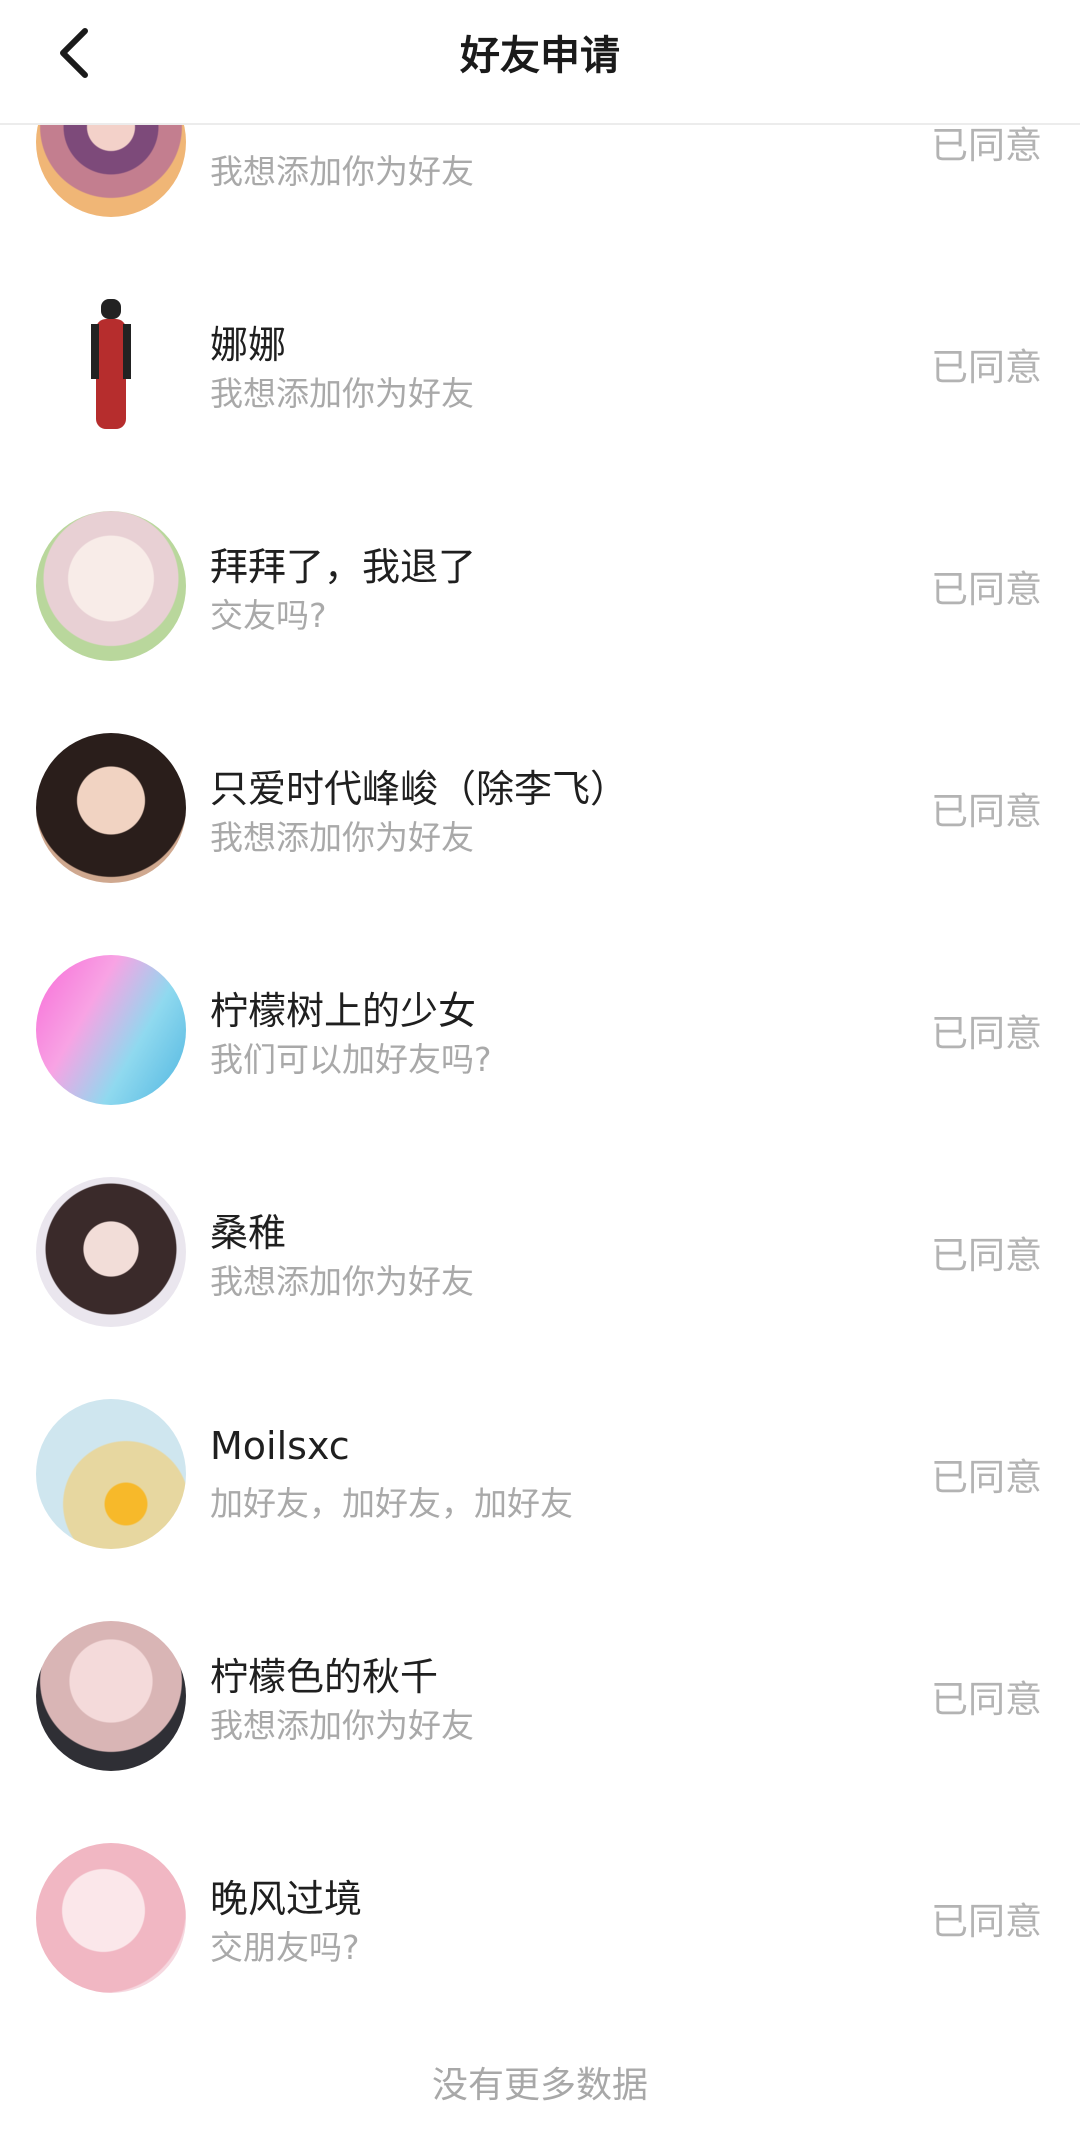 This screenshot has height=2146, width=1080. Describe the element at coordinates (248, 1233) in the screenshot. I see `request-name: 桑稚` at that location.